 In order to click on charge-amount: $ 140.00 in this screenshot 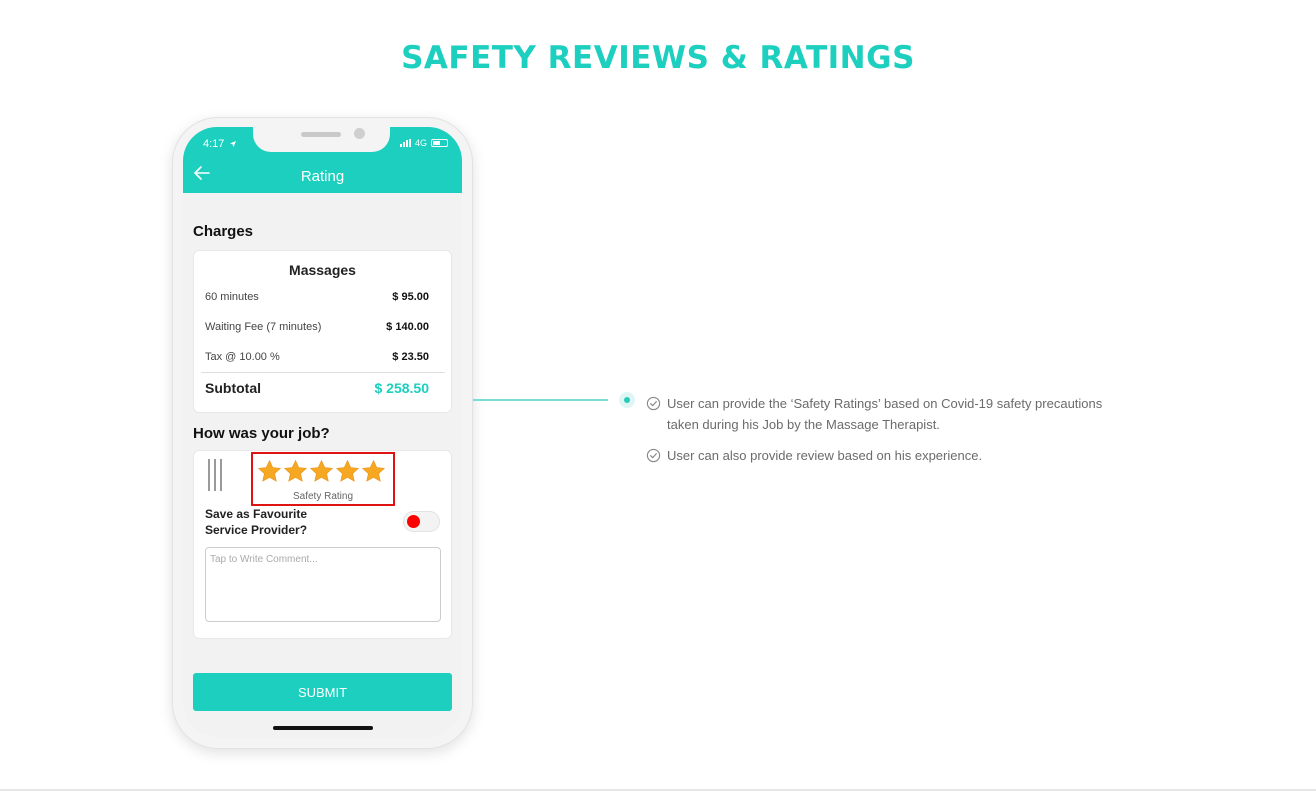, I will do `click(407, 327)`.